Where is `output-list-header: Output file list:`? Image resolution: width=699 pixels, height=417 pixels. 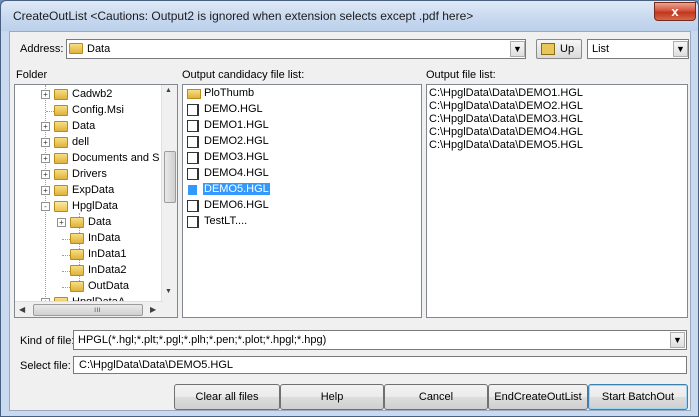 output-list-header: Output file list: is located at coordinates (461, 75).